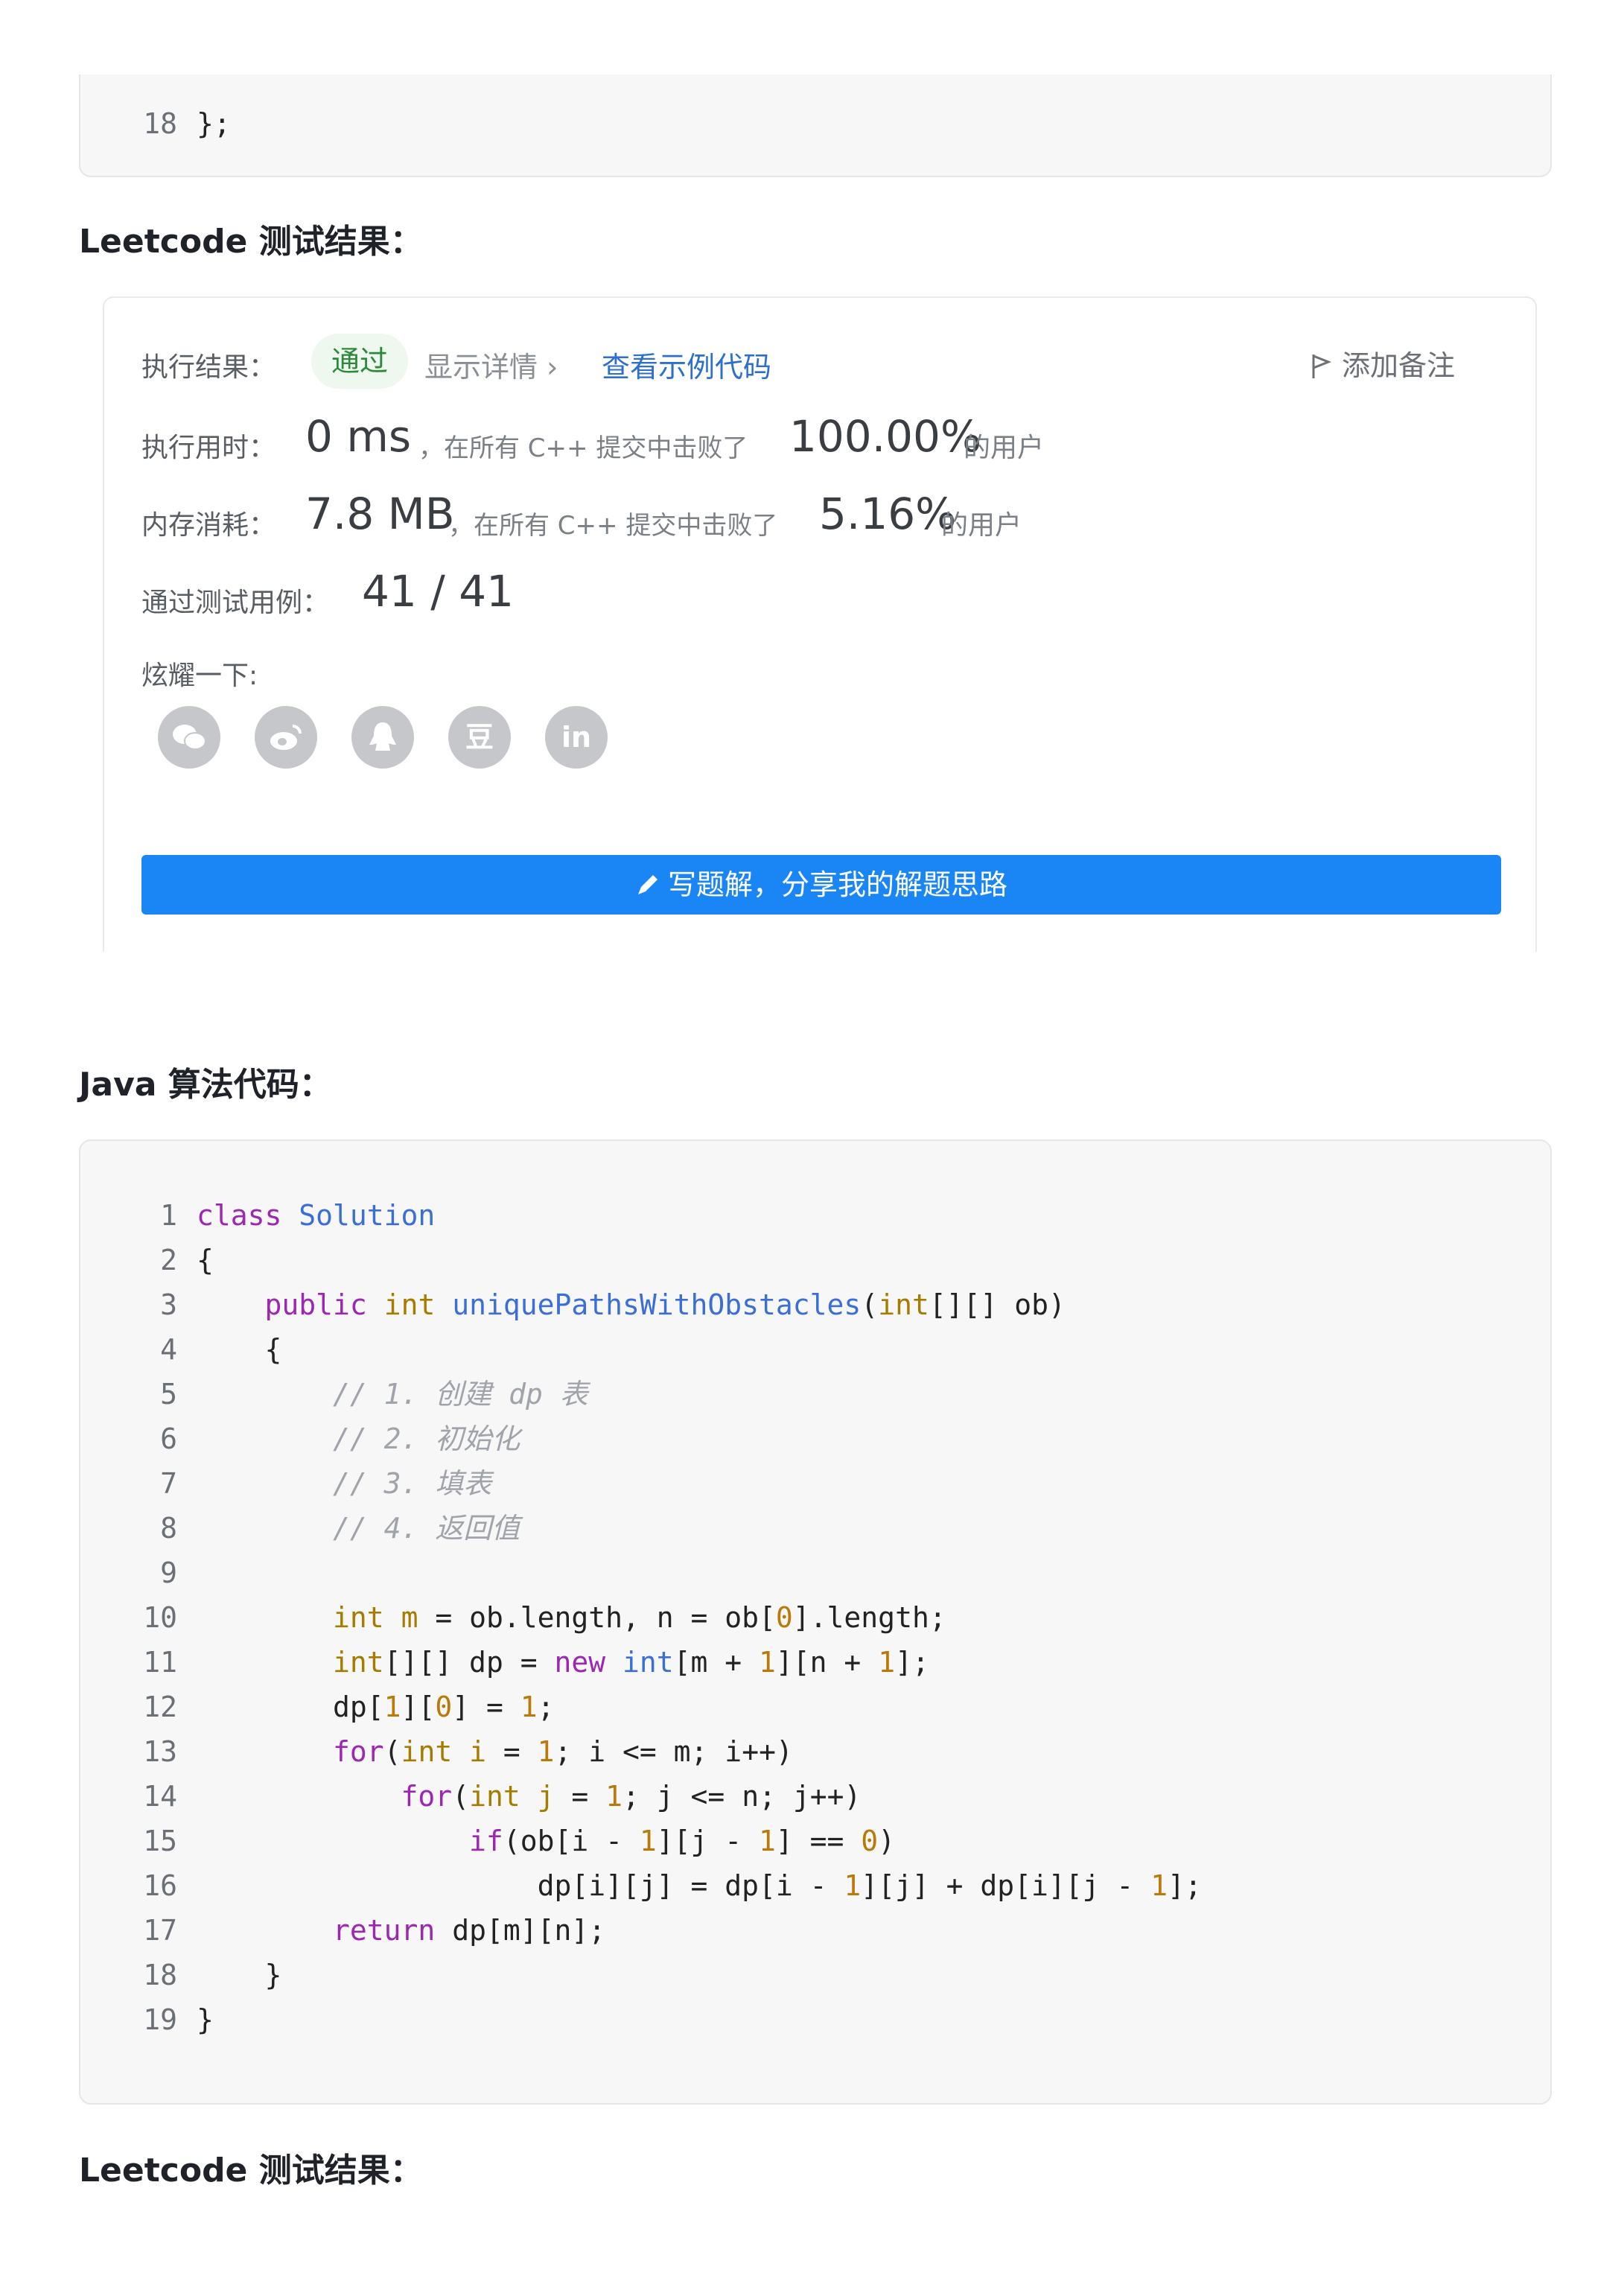 The height and width of the screenshot is (2296, 1624). I want to click on code-line: 10 int m = ob.length, n = ob[0].length;, so click(513, 1617).